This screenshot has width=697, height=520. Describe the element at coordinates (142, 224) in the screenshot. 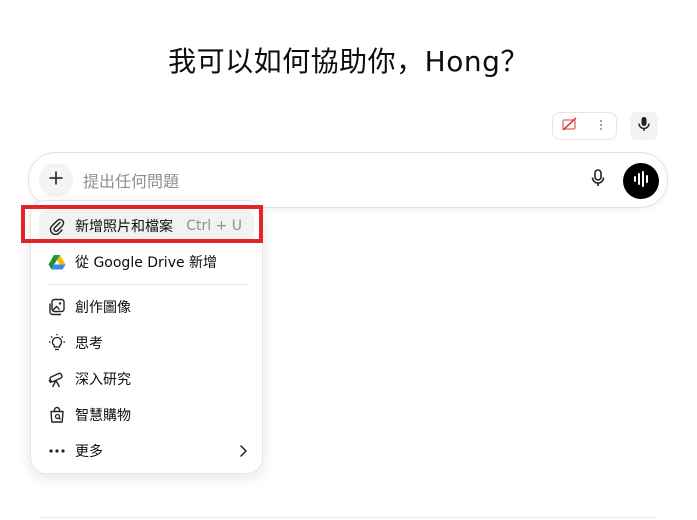

I see `highlight-annotation-box` at that location.